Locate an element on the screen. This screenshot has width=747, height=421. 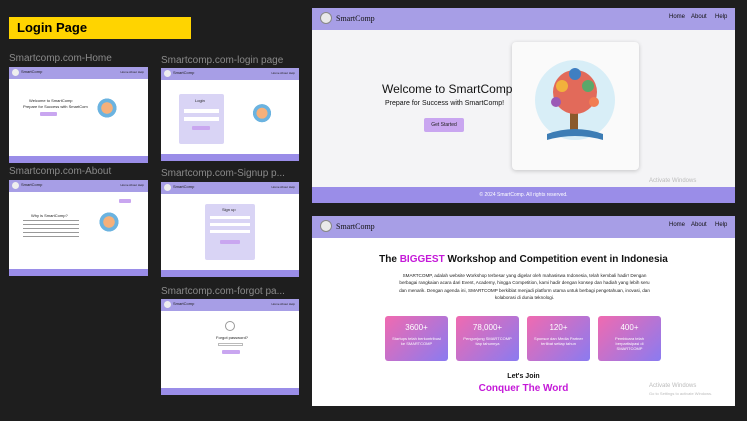
hero-card is located at coordinates (575, 106).